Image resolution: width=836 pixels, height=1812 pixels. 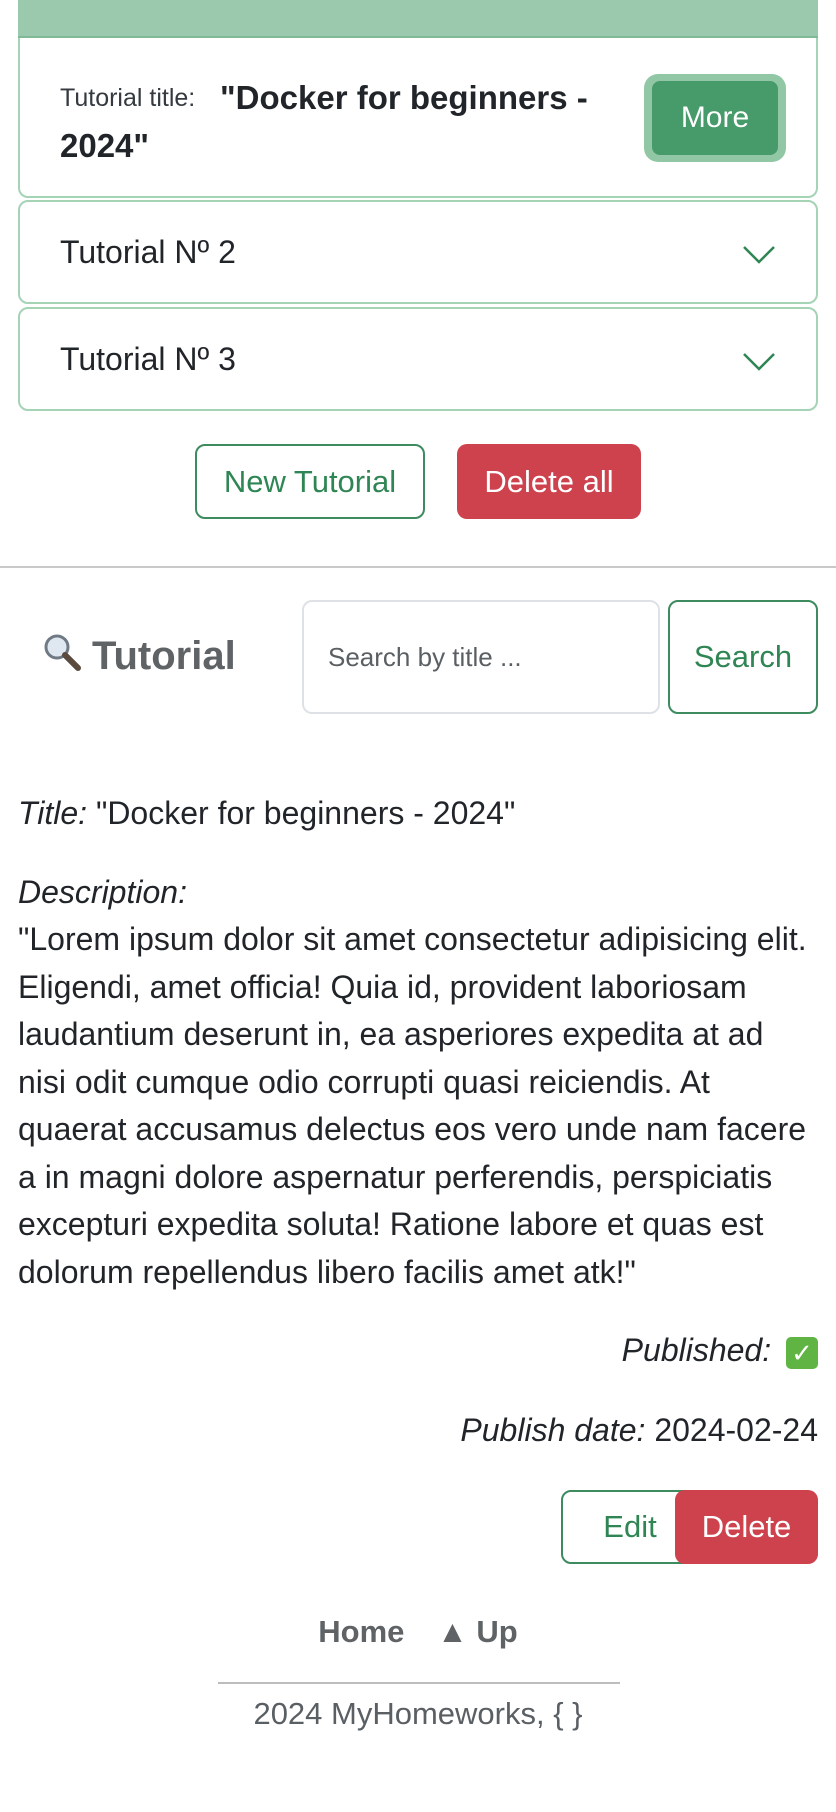 I want to click on more-button-label: More, so click(x=715, y=118).